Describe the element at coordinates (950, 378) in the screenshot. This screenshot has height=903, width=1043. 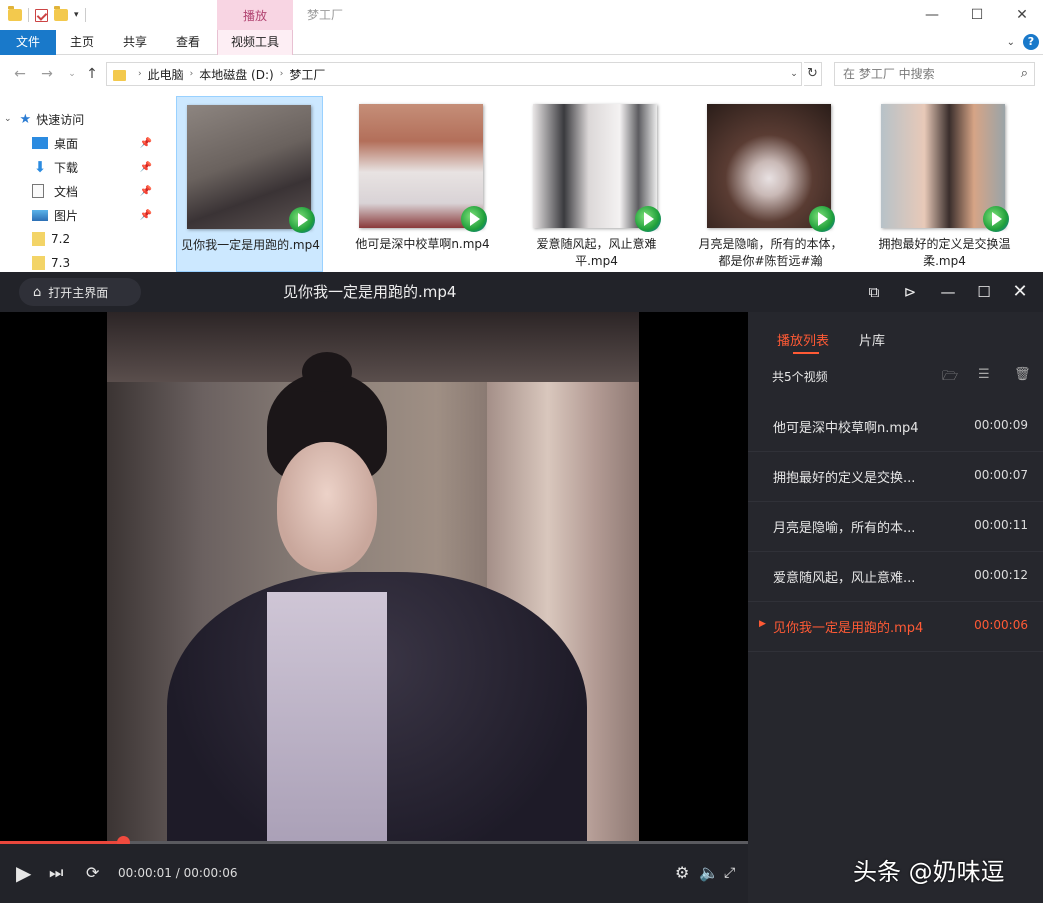
I see `open-folder-icon: 🗁` at that location.